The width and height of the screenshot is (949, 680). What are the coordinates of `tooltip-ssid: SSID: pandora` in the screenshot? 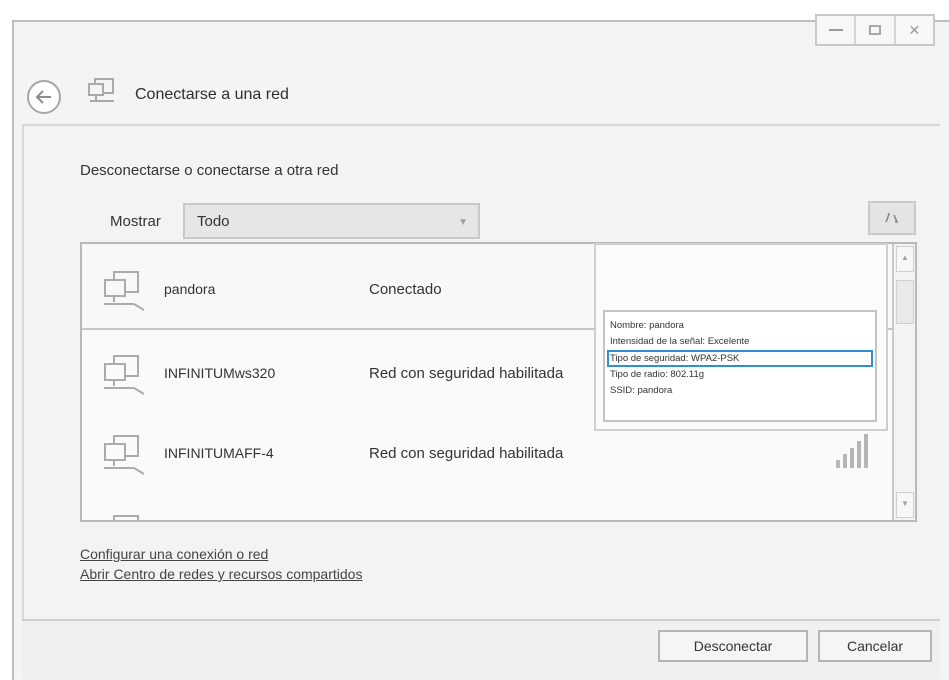 It's located at (641, 390).